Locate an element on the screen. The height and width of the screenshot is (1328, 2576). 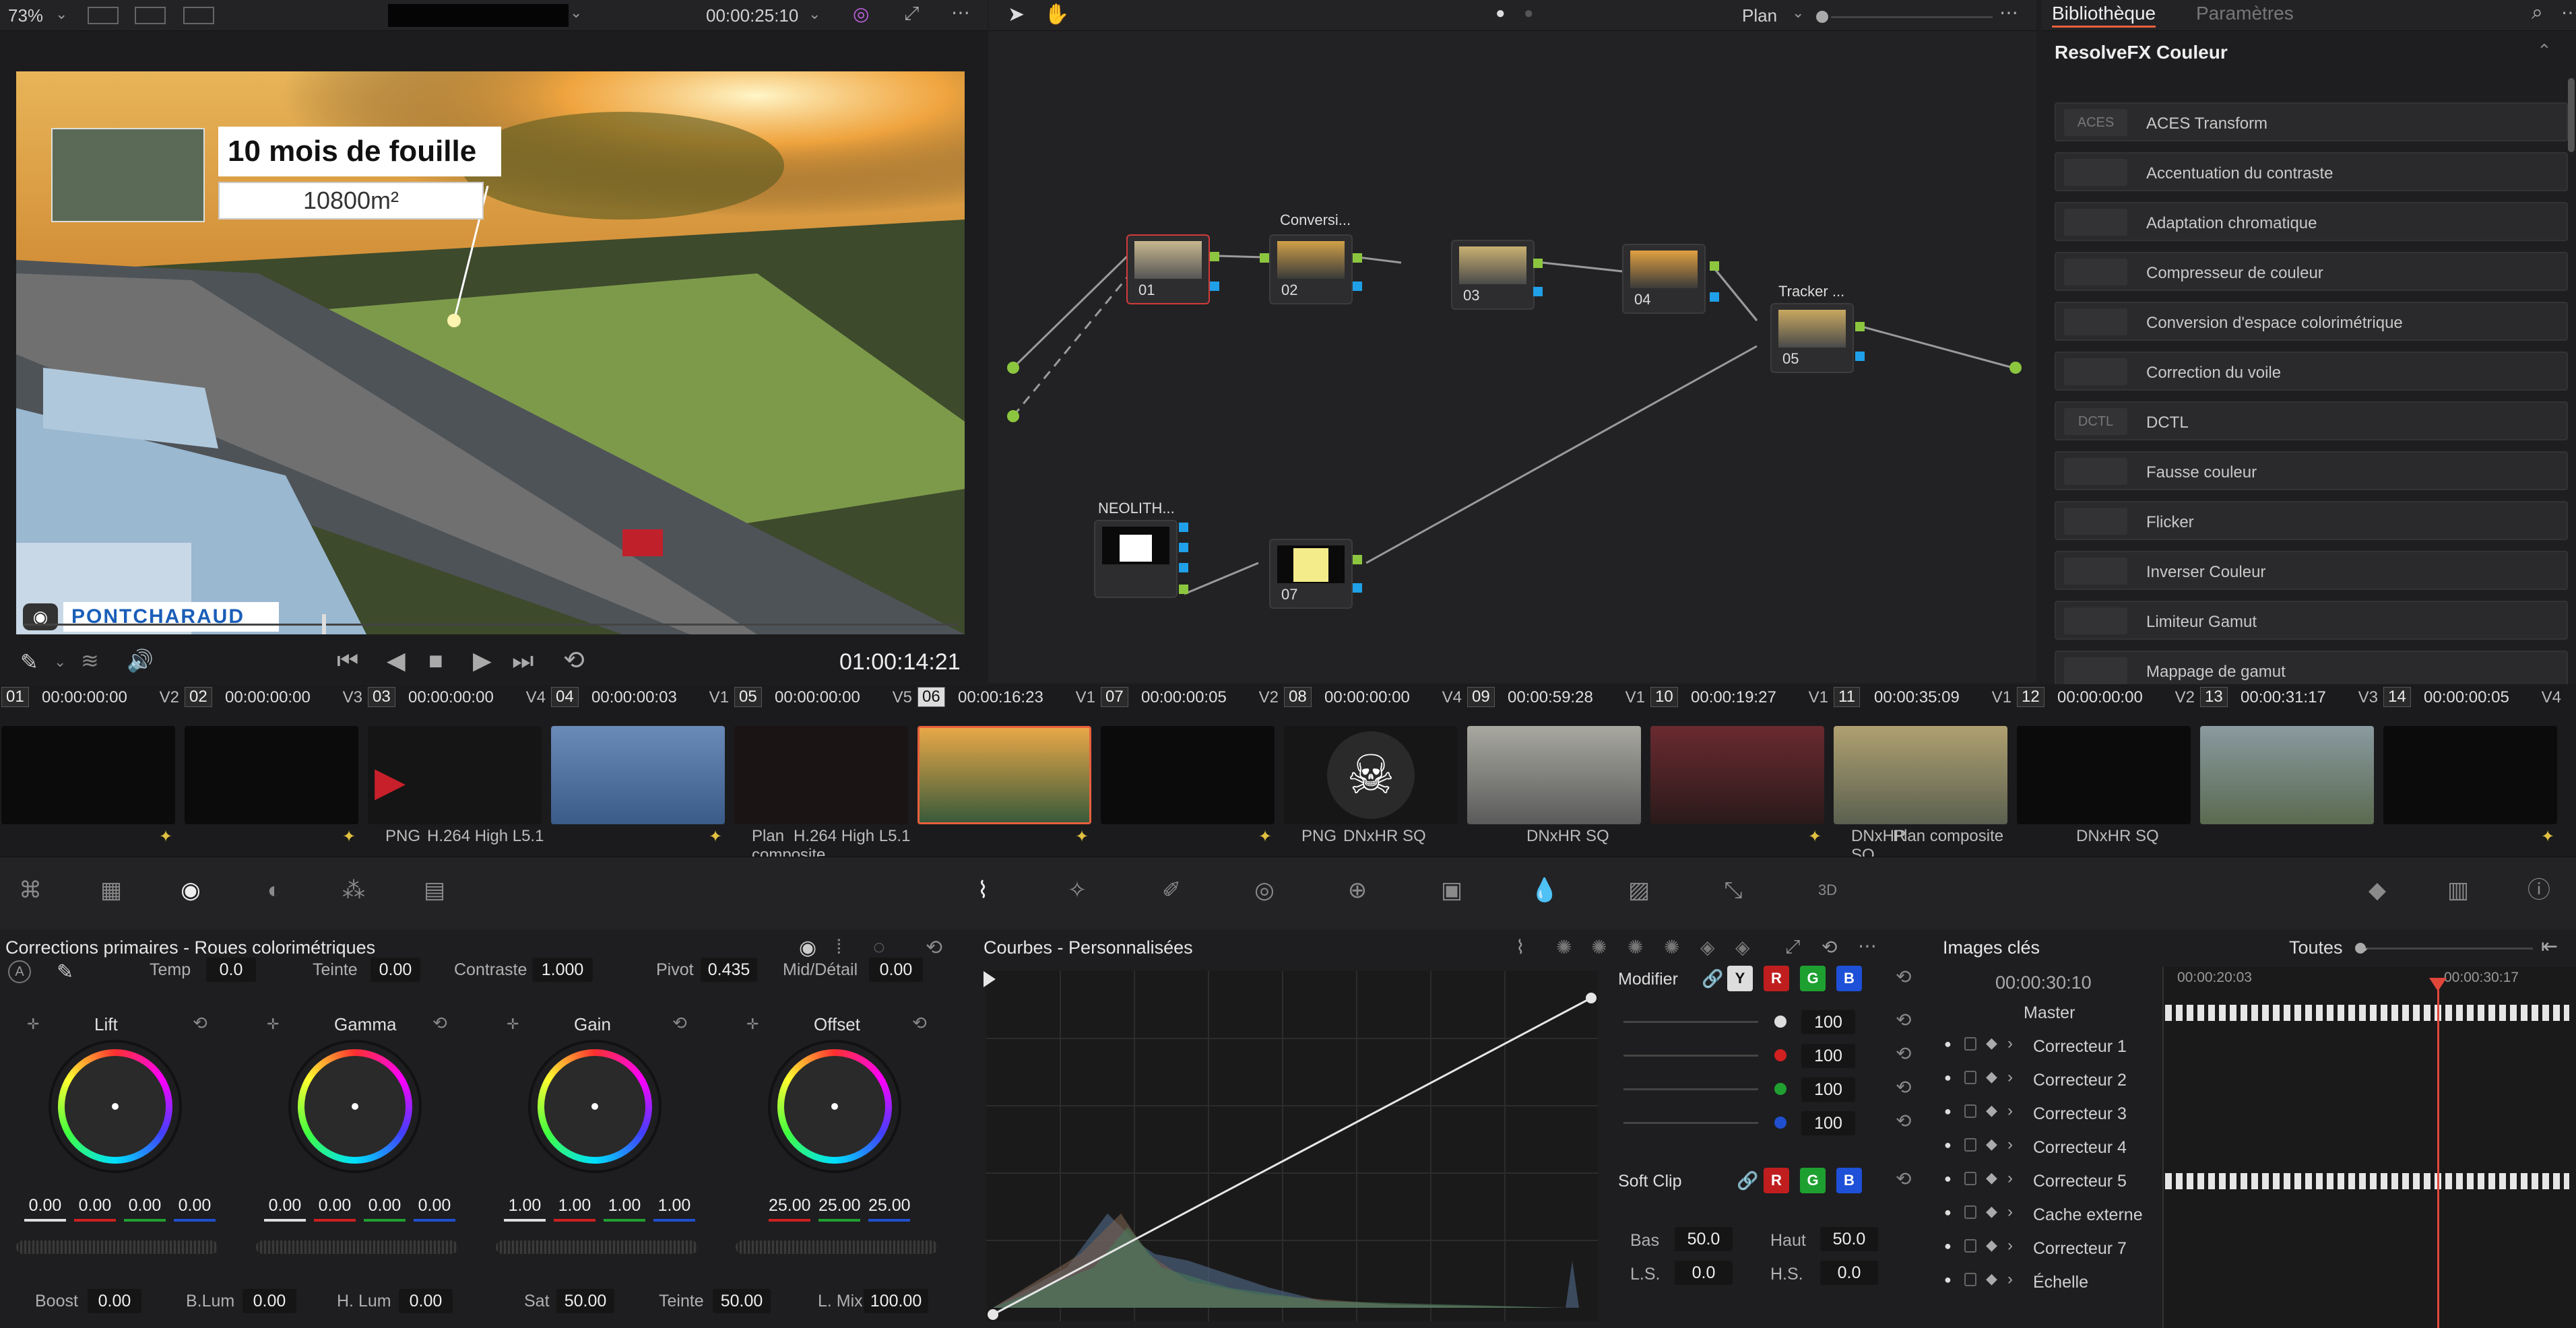
clip-14: 14 00:00:00:05 V4 ✦ is located at coordinates (2474, 771).